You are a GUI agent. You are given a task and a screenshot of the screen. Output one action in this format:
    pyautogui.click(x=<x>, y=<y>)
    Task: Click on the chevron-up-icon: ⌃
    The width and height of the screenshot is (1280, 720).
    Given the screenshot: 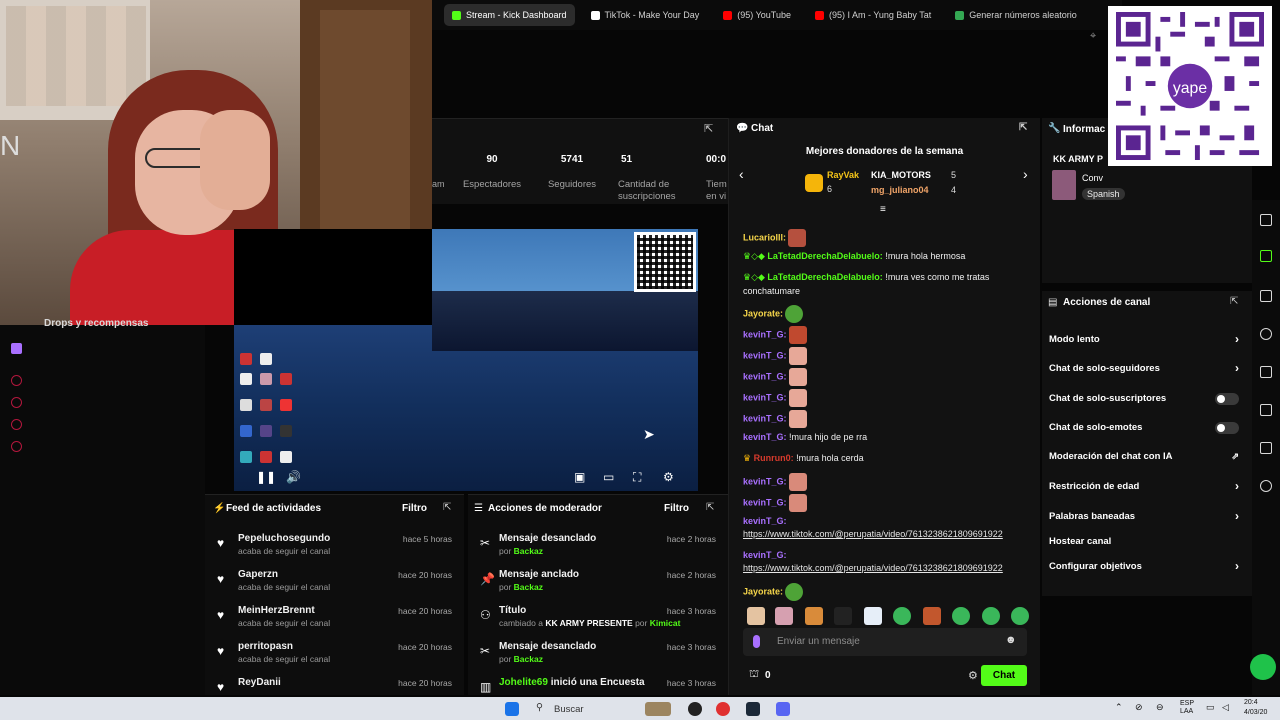 What is the action you would take?
    pyautogui.click(x=1119, y=707)
    